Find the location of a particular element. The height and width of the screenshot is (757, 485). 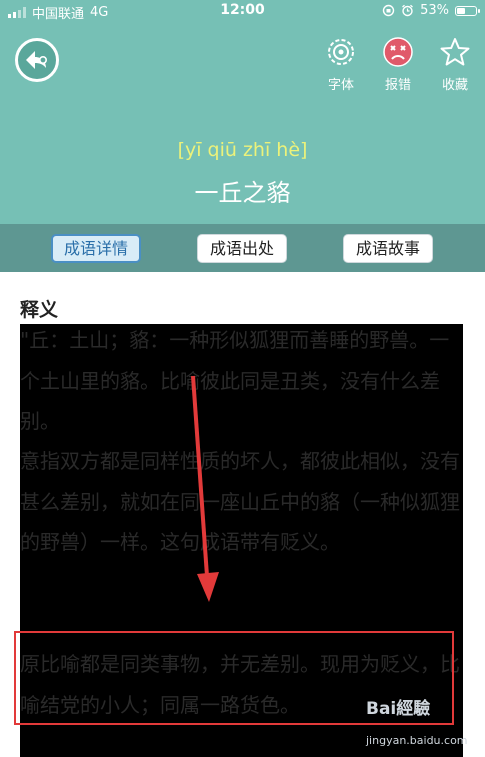

watermark: Bai經驗 jingyan.baidu.com is located at coordinates (422, 722).